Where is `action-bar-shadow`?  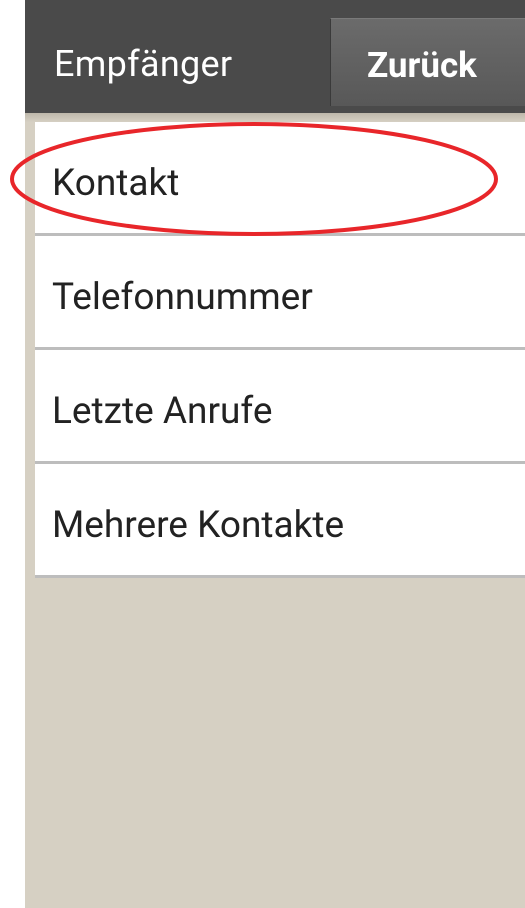
action-bar-shadow is located at coordinates (275, 117).